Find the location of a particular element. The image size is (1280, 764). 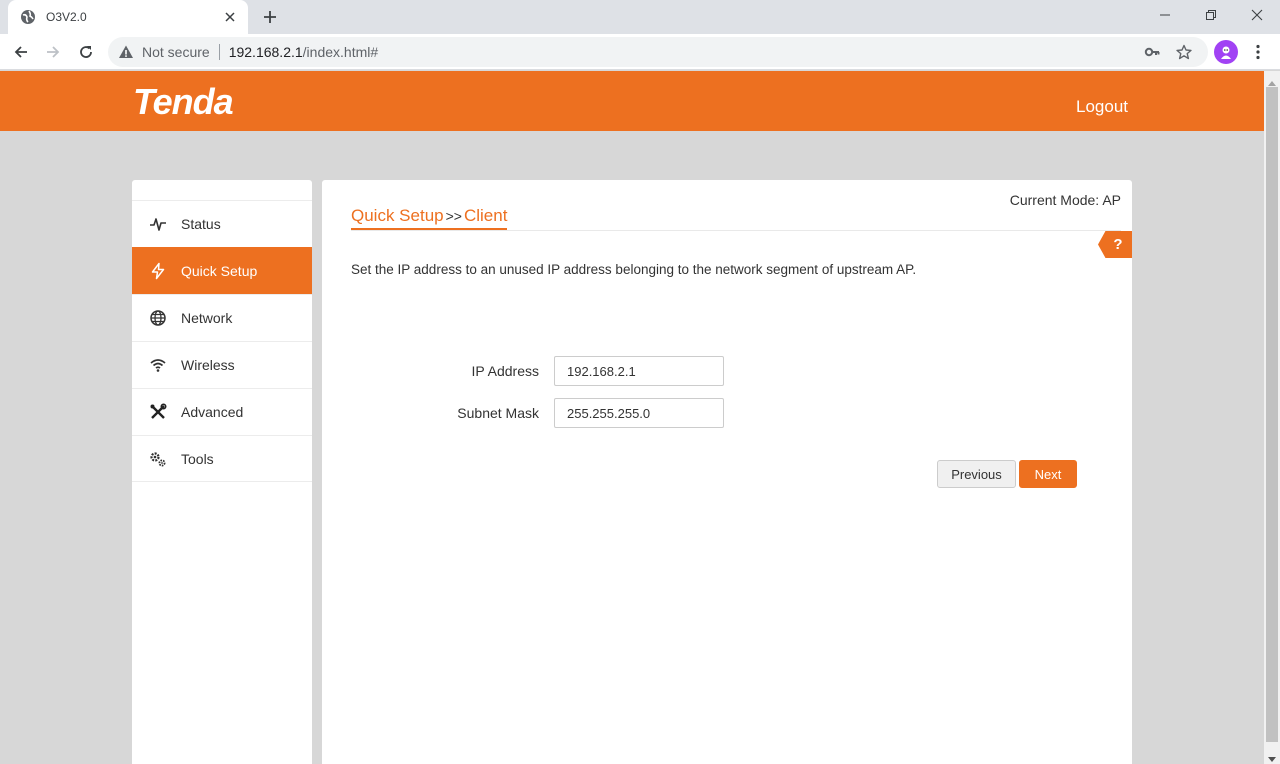

url-host: 192.168.2.1 is located at coordinates (265, 52).